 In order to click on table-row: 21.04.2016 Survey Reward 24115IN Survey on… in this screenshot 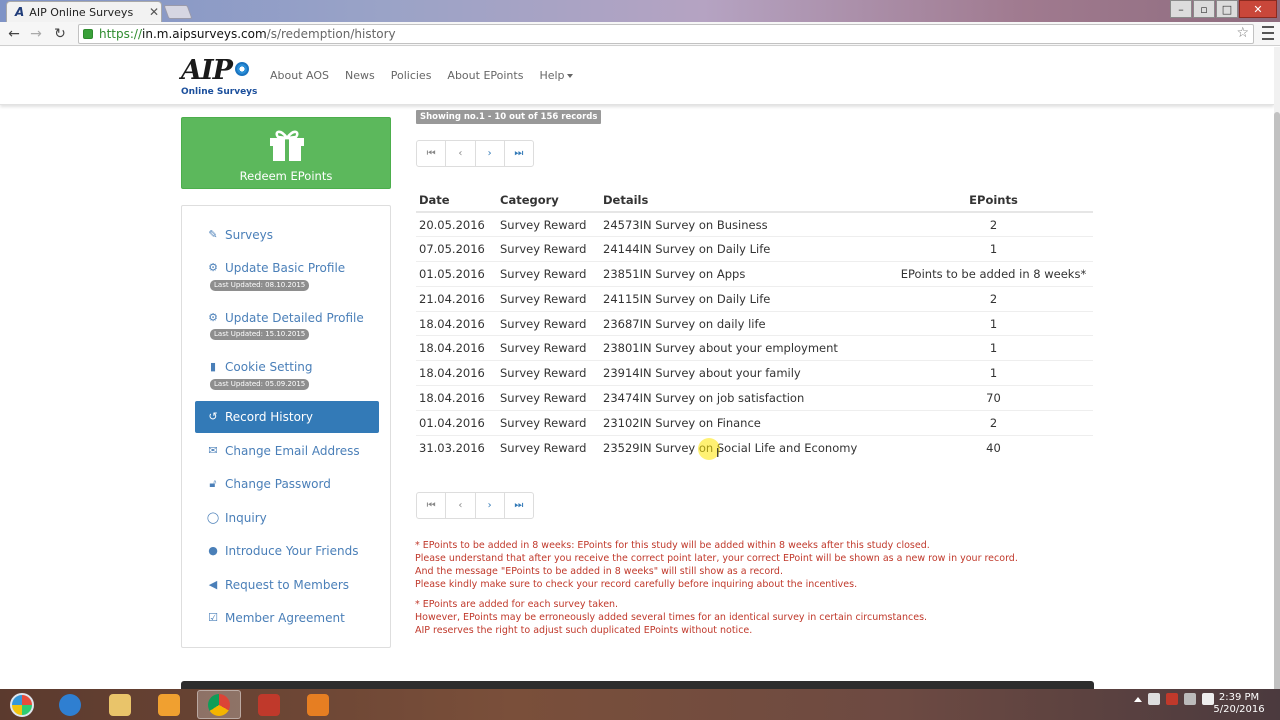, I will do `click(754, 298)`.